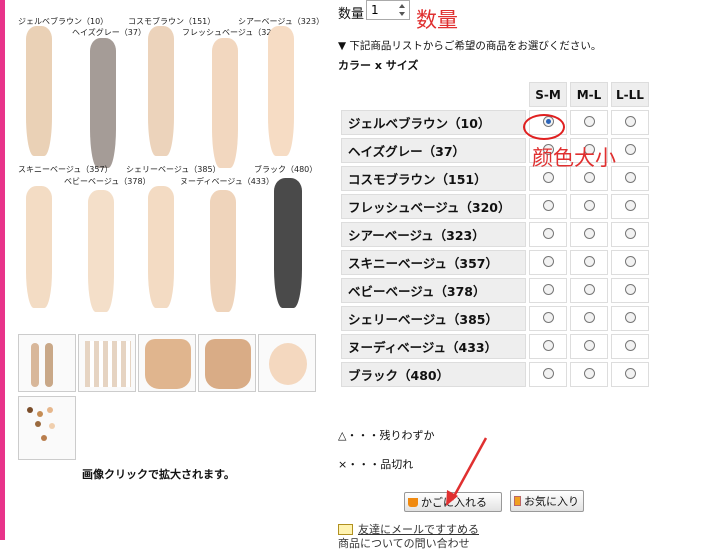 The image size is (702, 551). Describe the element at coordinates (2, 270) in the screenshot. I see `left-accent-bar` at that location.